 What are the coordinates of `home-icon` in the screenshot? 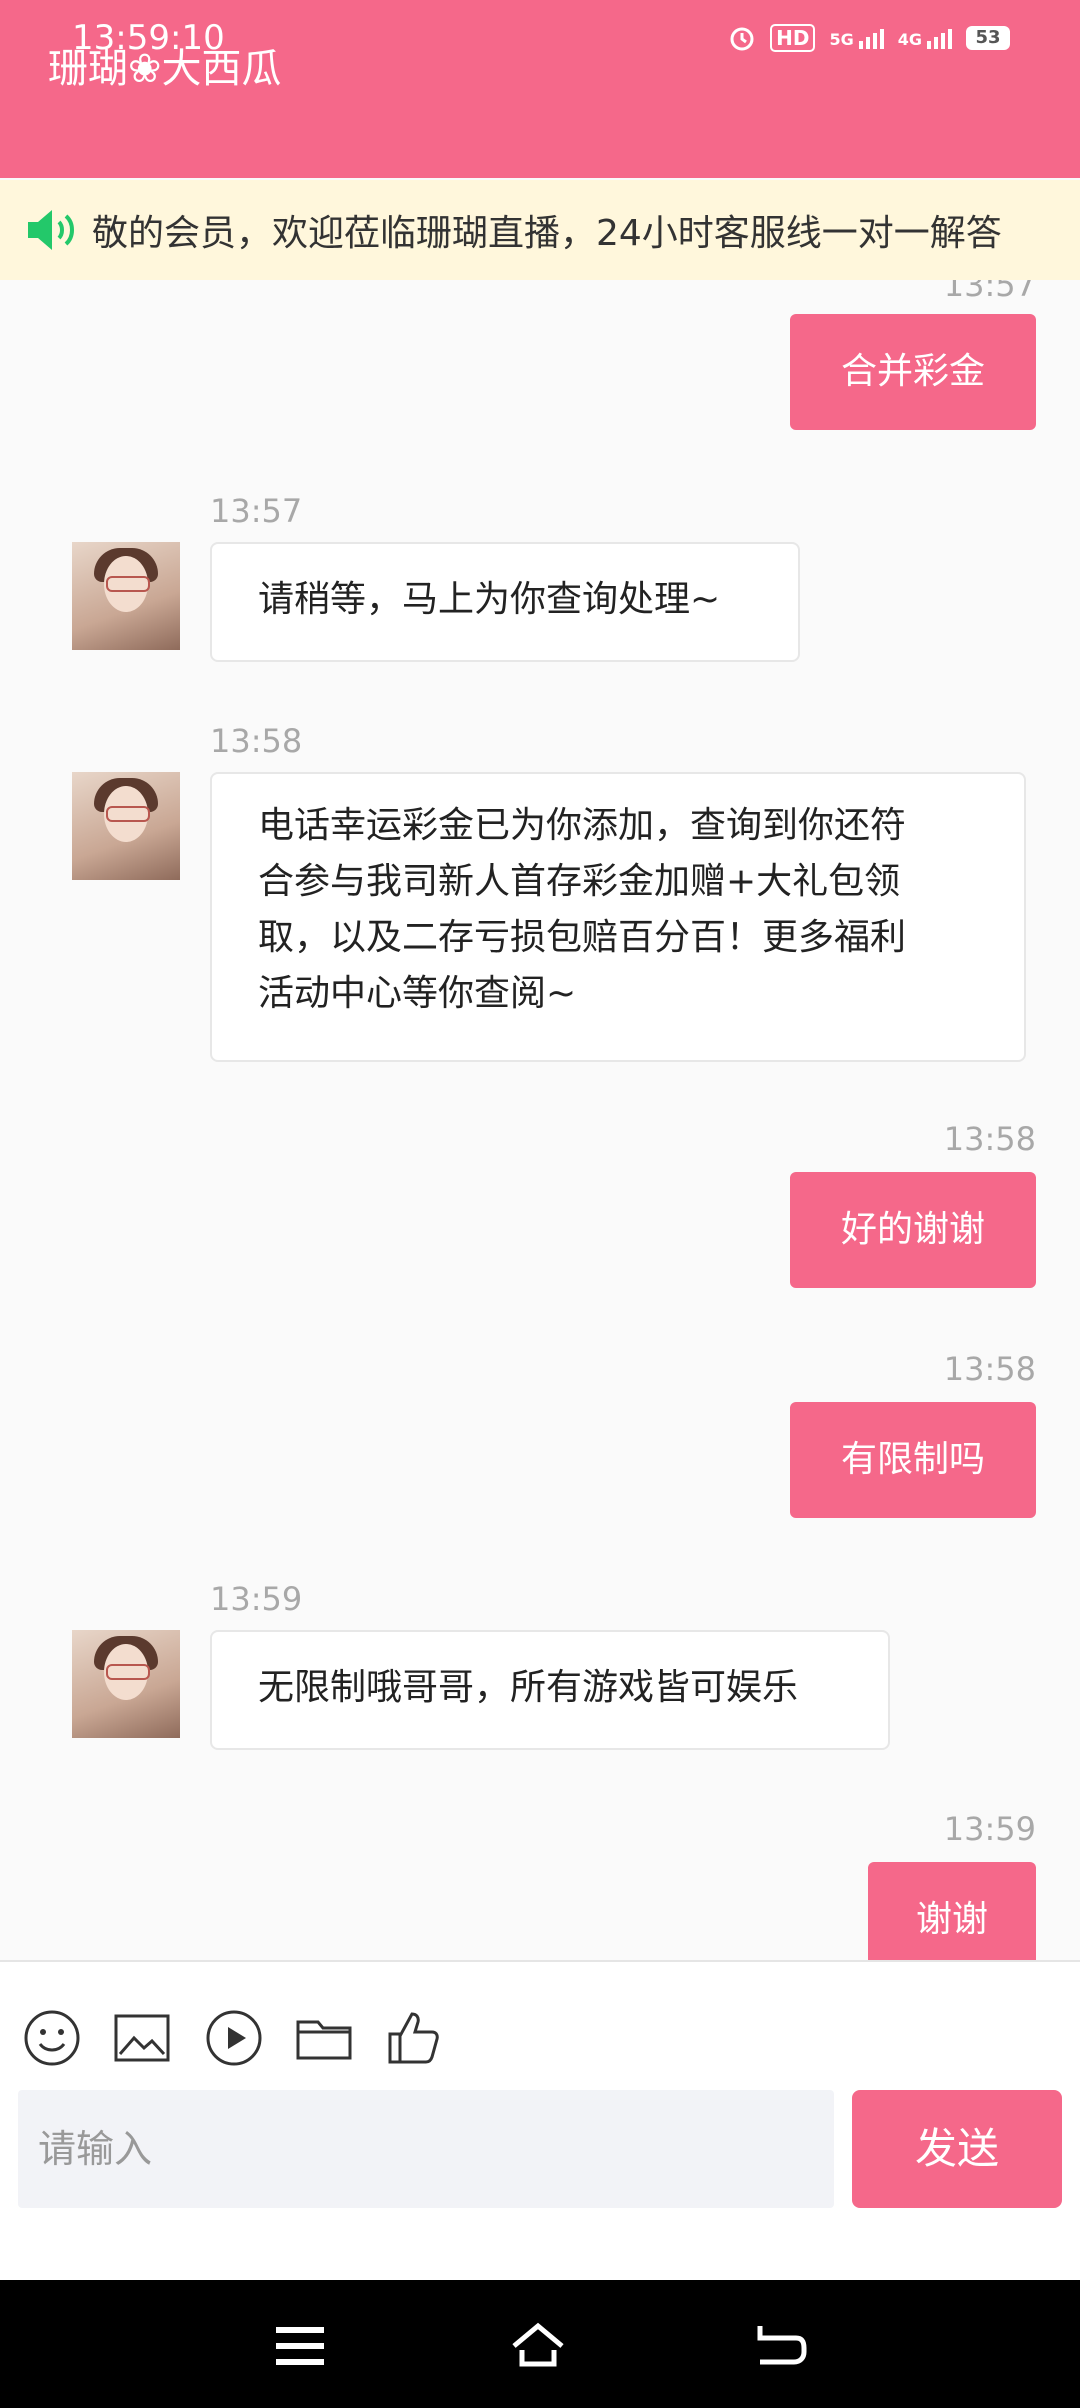 It's located at (538, 2346).